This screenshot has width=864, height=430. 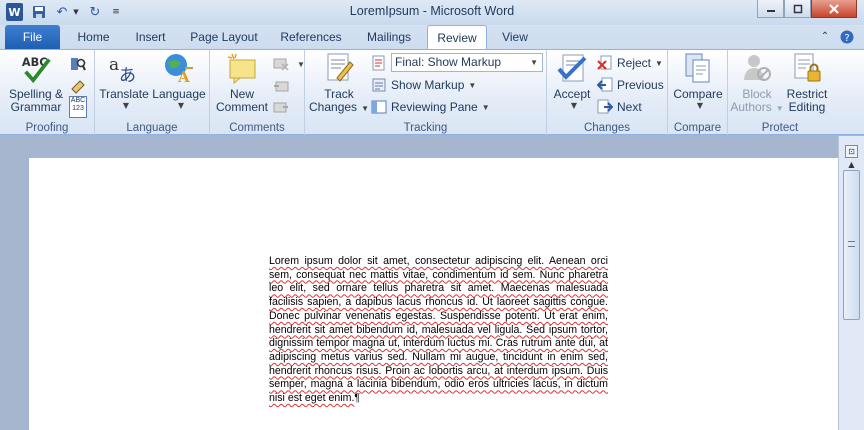 What do you see at coordinates (605, 107) in the screenshot?
I see `next-change-icon` at bounding box center [605, 107].